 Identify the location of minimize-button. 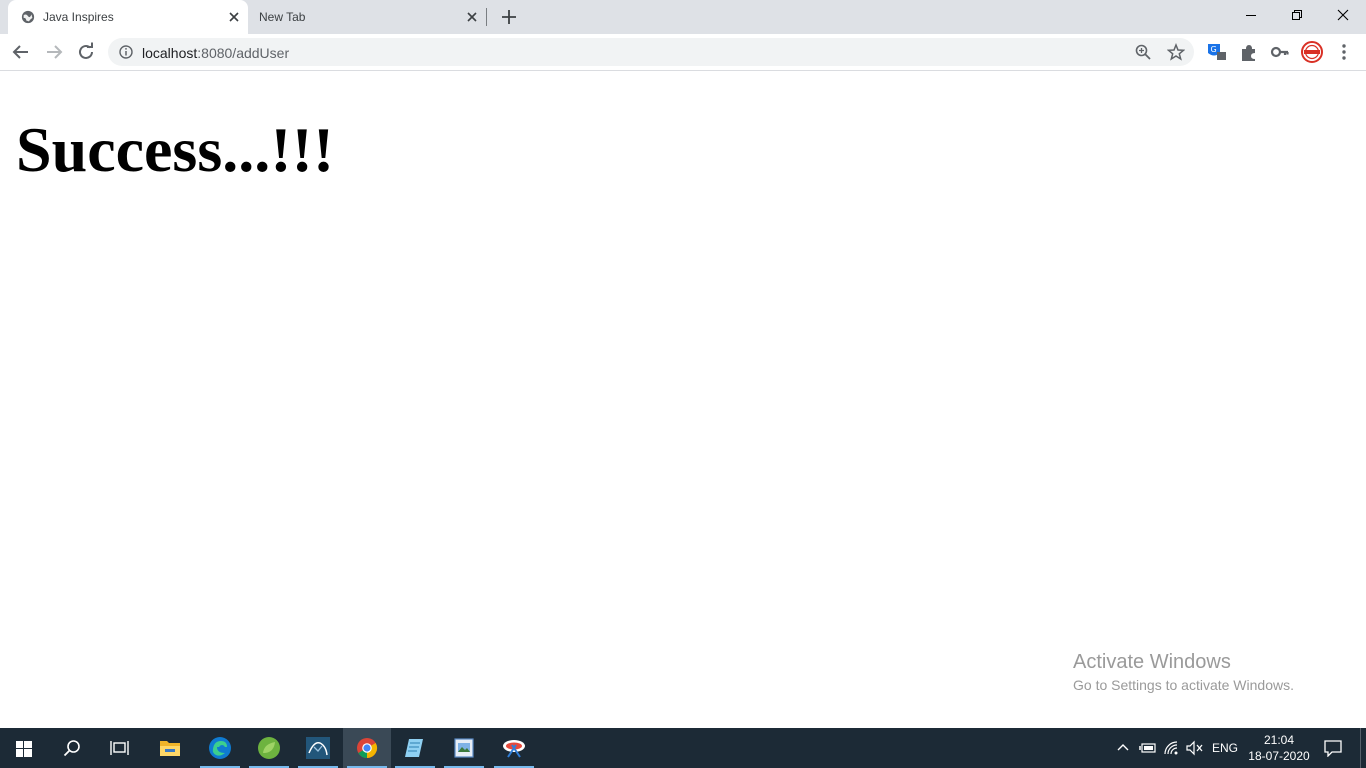
(1251, 15).